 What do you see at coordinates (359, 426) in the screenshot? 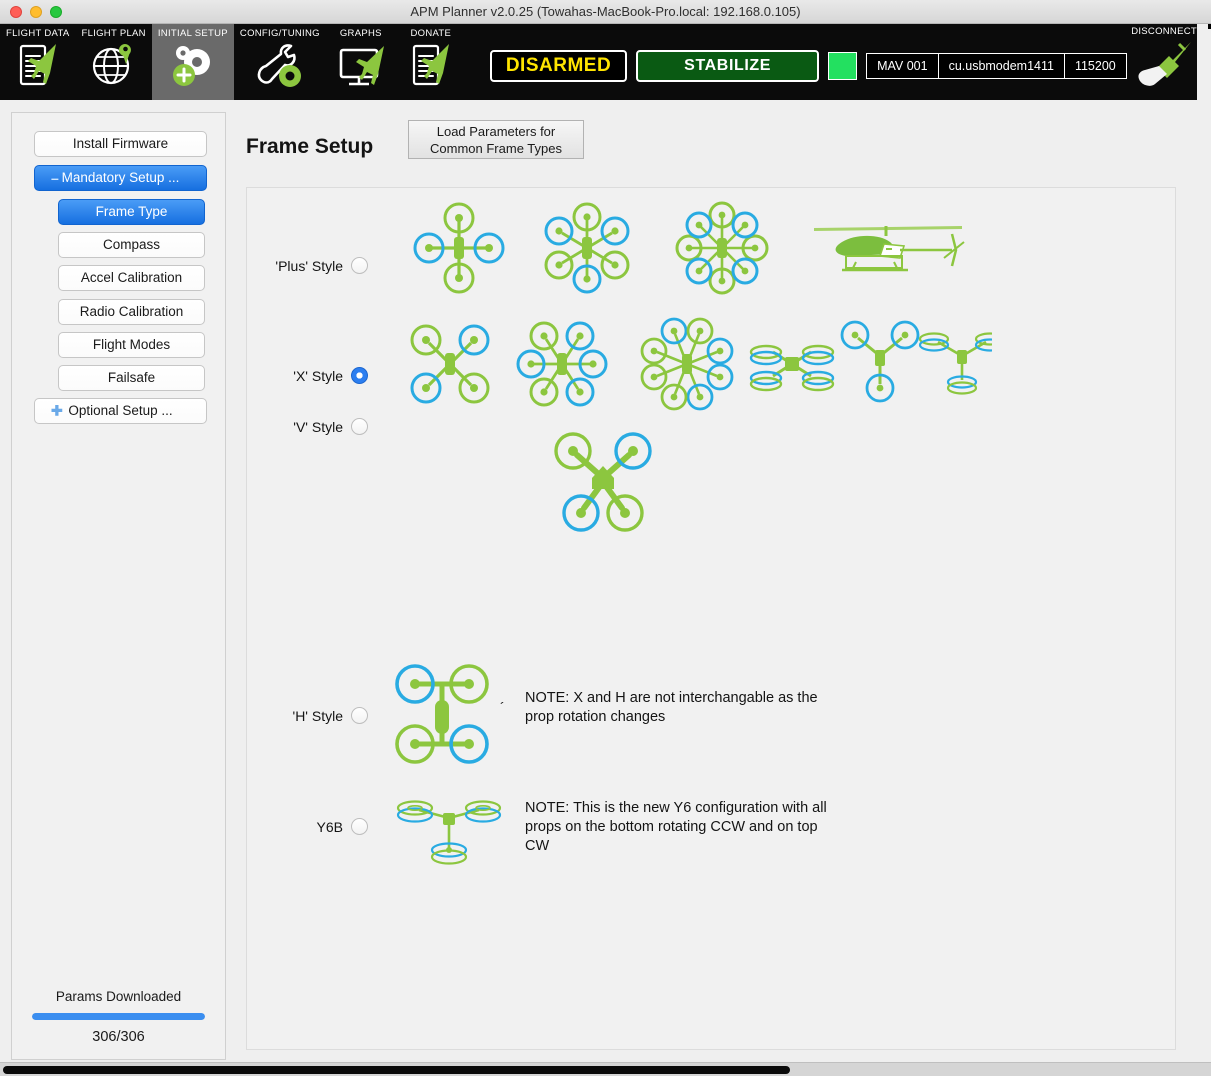
I see `frame-radio-v` at bounding box center [359, 426].